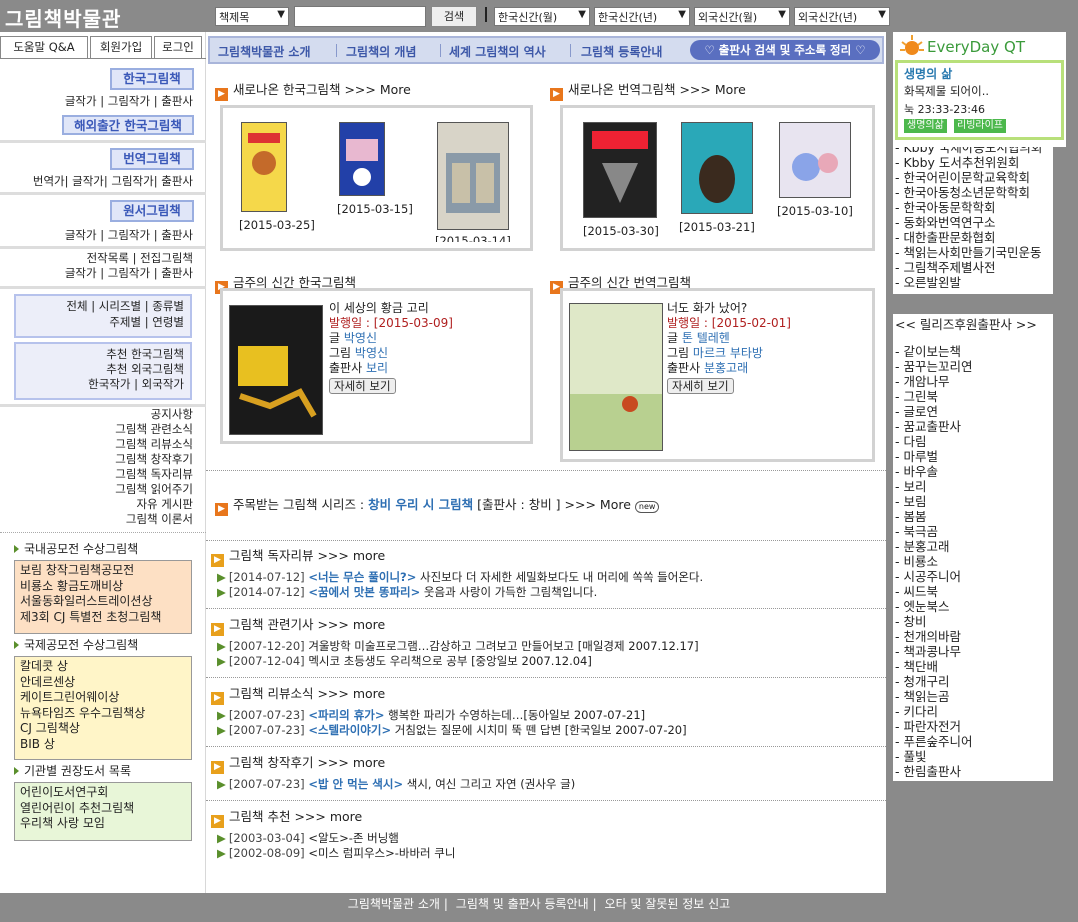 The width and height of the screenshot is (1078, 922). What do you see at coordinates (933, 621) in the screenshot?
I see `list-item: - 창비` at bounding box center [933, 621].